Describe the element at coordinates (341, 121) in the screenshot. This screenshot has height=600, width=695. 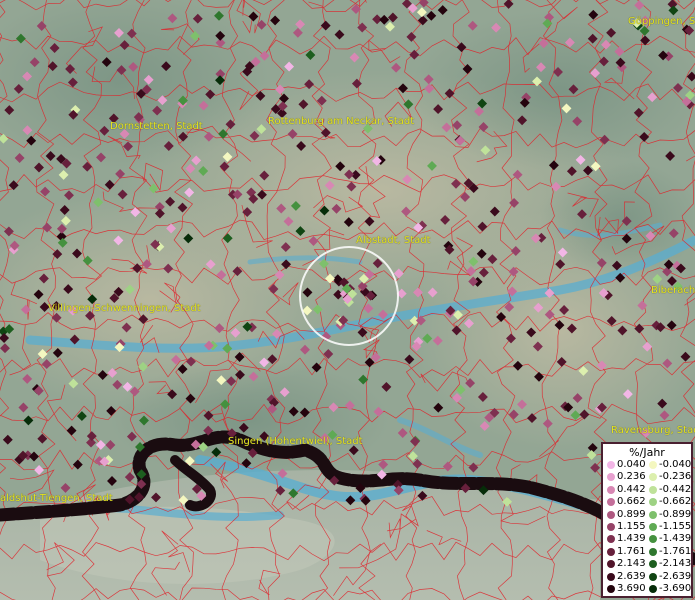
I see `city-label: Rottenburg am Neckar, Stadt` at that location.